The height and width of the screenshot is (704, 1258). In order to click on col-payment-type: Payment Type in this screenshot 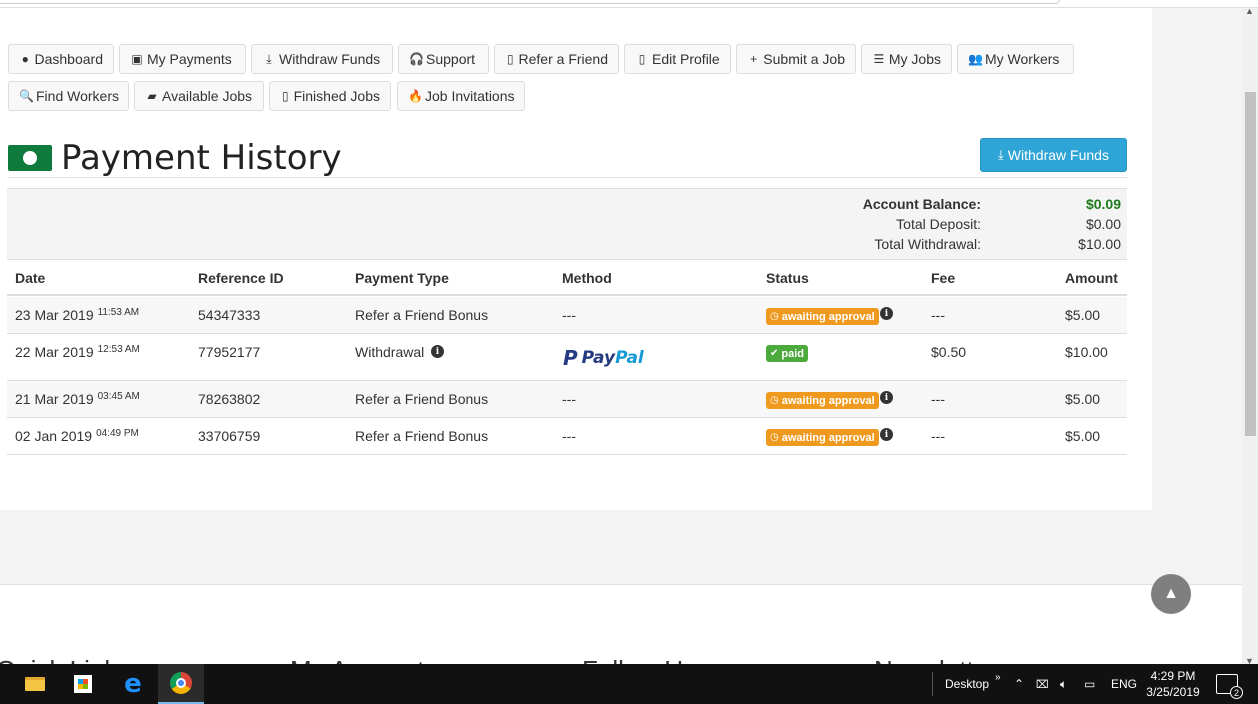, I will do `click(402, 278)`.